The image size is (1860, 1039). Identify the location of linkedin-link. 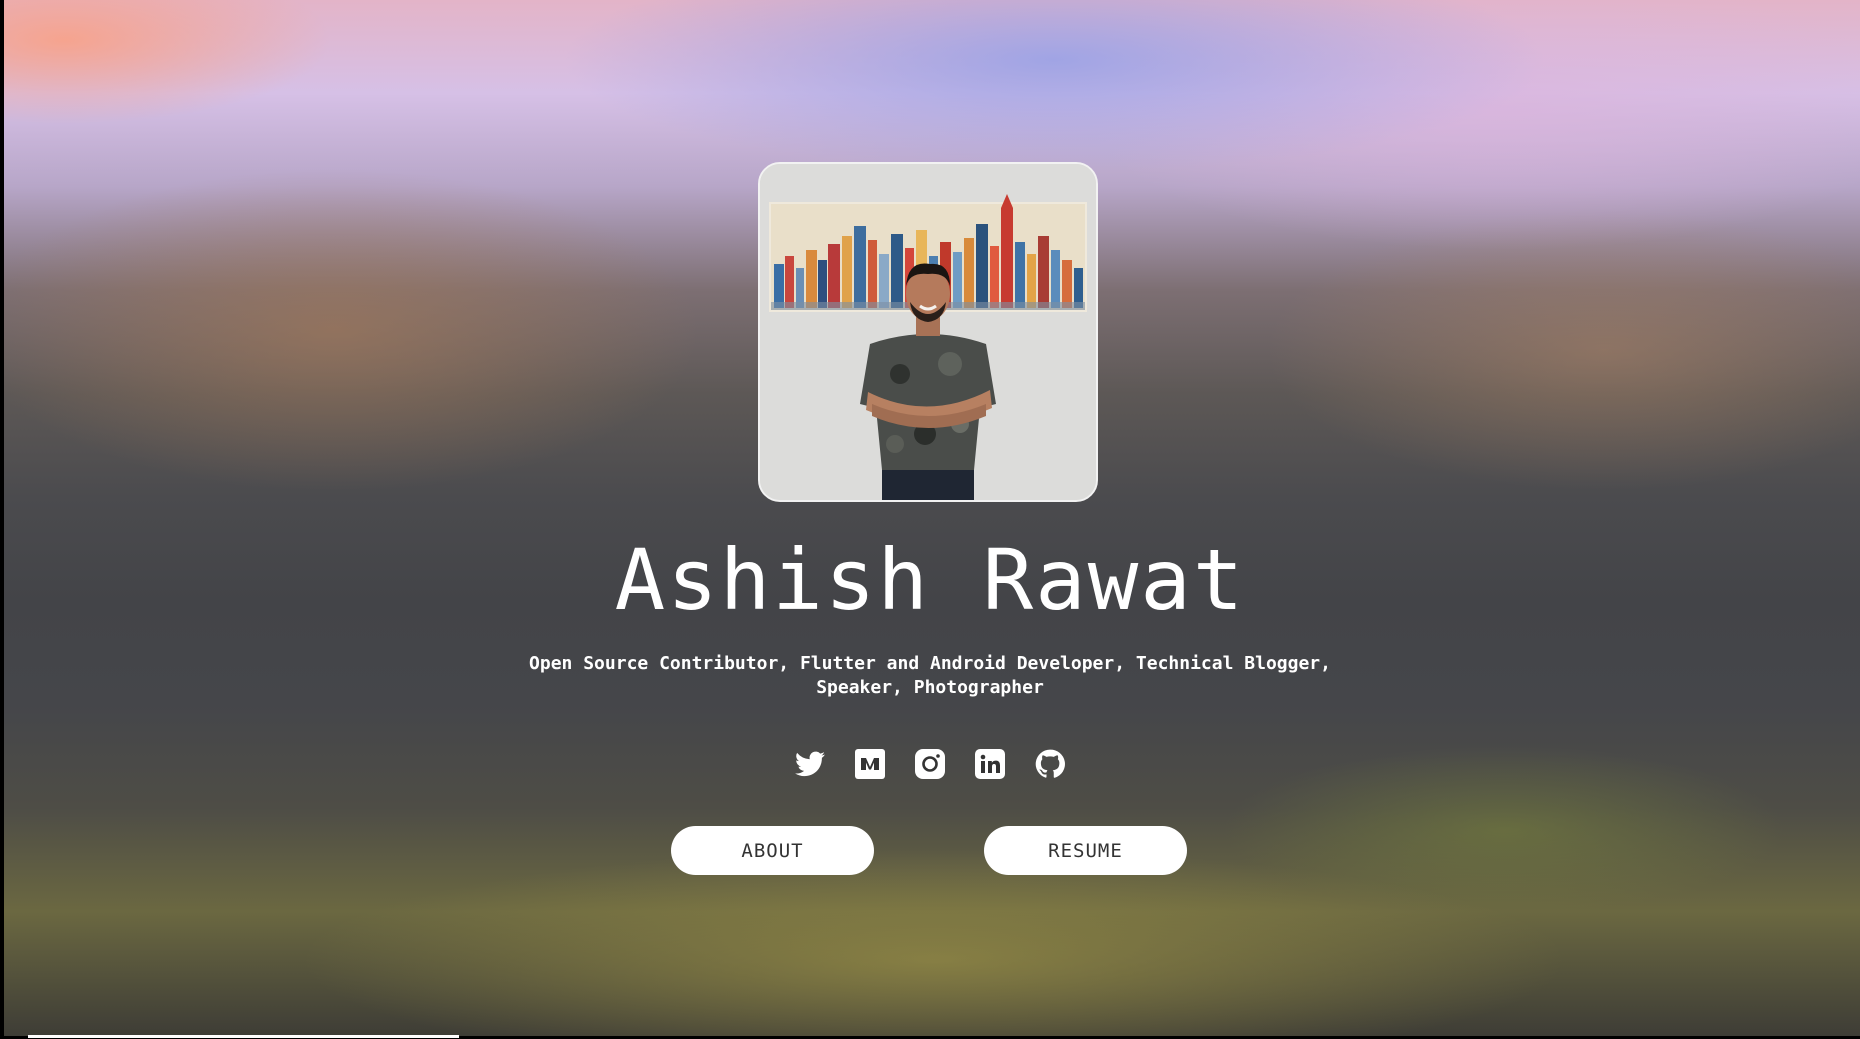
(990, 764).